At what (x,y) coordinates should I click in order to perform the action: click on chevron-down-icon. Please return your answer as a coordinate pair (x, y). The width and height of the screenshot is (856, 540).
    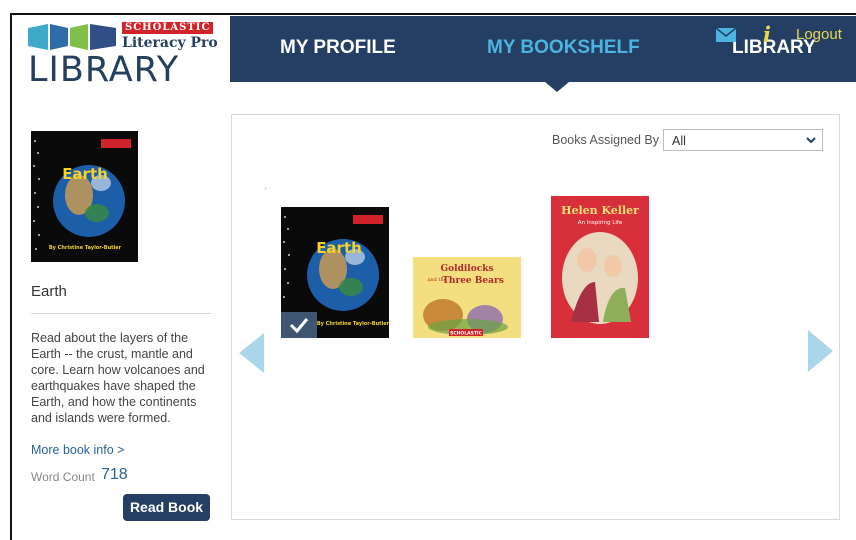
    Looking at the image, I should click on (811, 140).